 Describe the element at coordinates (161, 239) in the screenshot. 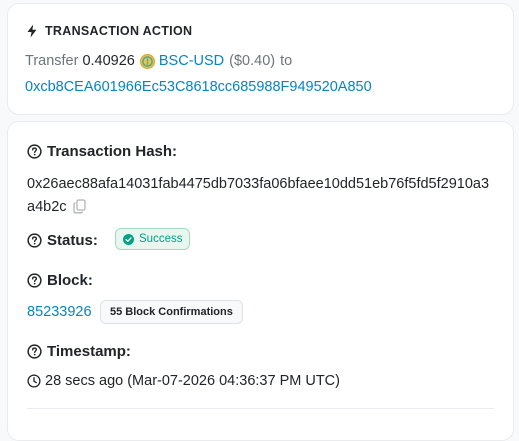

I see `status-value: Success` at that location.